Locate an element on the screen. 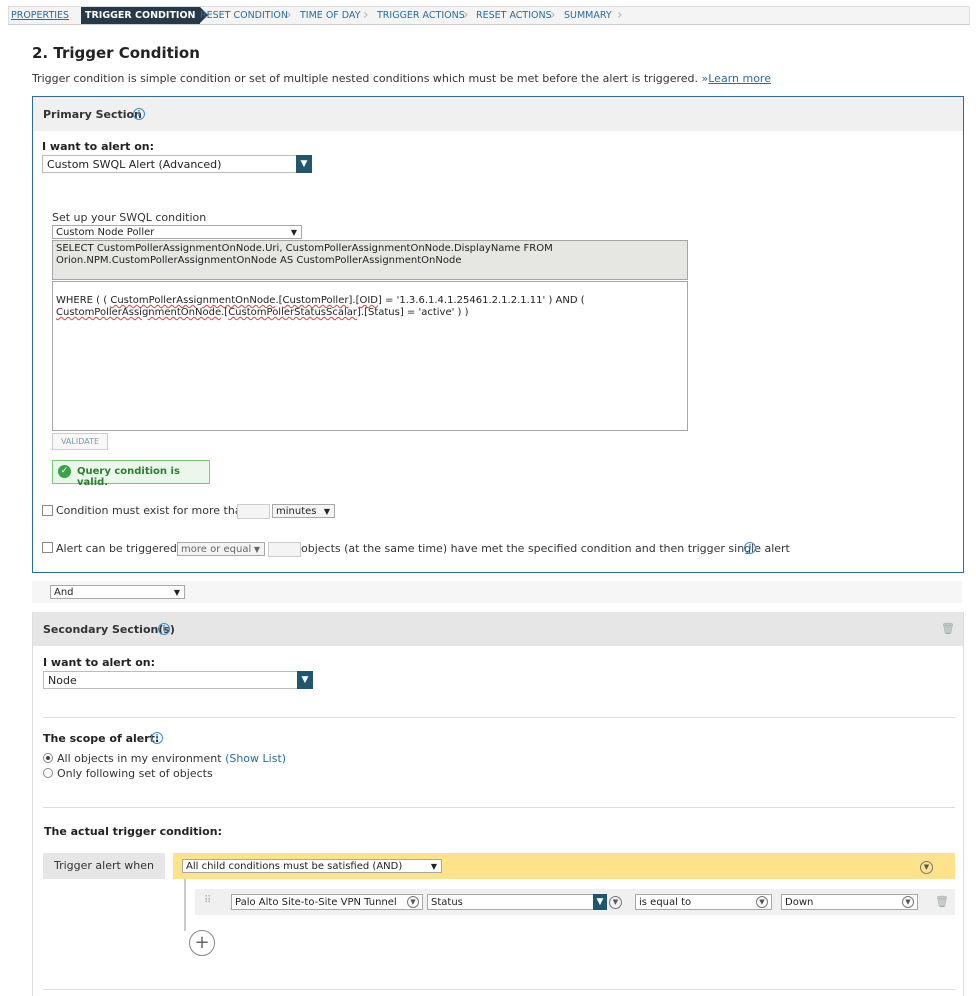 Image resolution: width=976 pixels, height=996 pixels. condition-operator-value: is equal to is located at coordinates (665, 902).